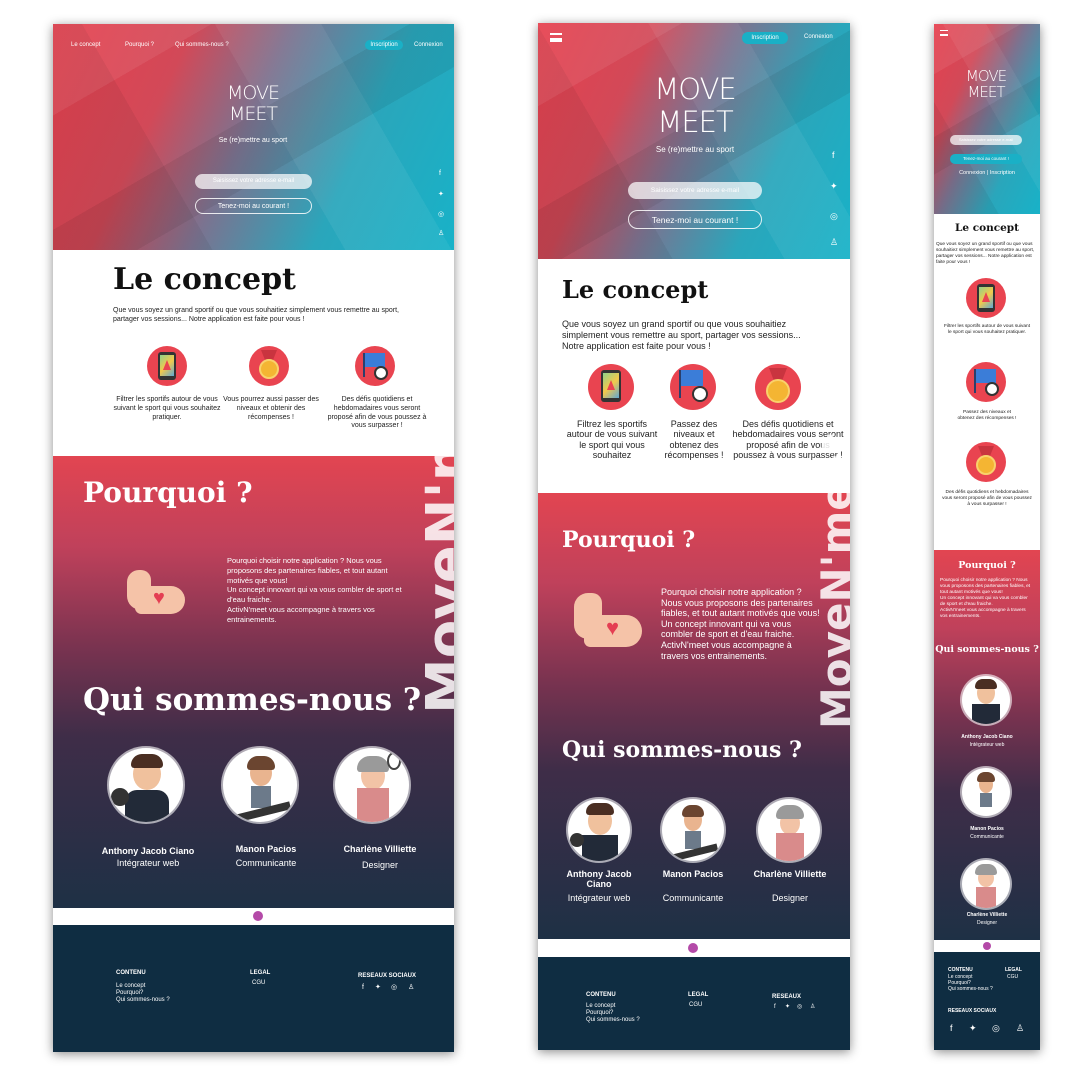 This screenshot has height=1080, width=1089. Describe the element at coordinates (986, 140) in the screenshot. I see `mobile-email-input: Saisissez votre adresse e-mail` at that location.